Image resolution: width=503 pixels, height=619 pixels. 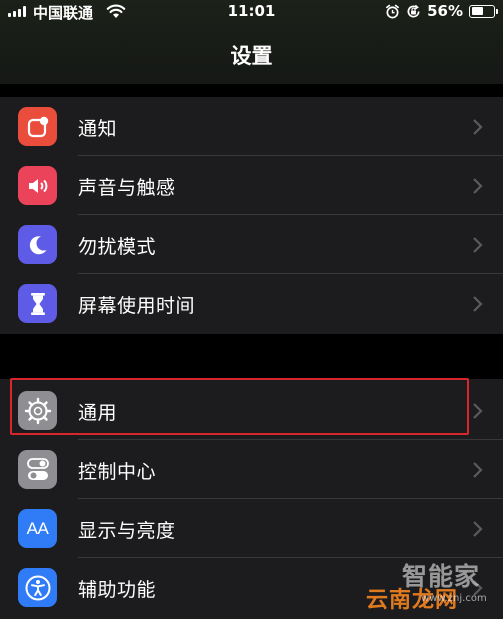 What do you see at coordinates (127, 188) in the screenshot?
I see `settings-row-label: 声音与触感` at bounding box center [127, 188].